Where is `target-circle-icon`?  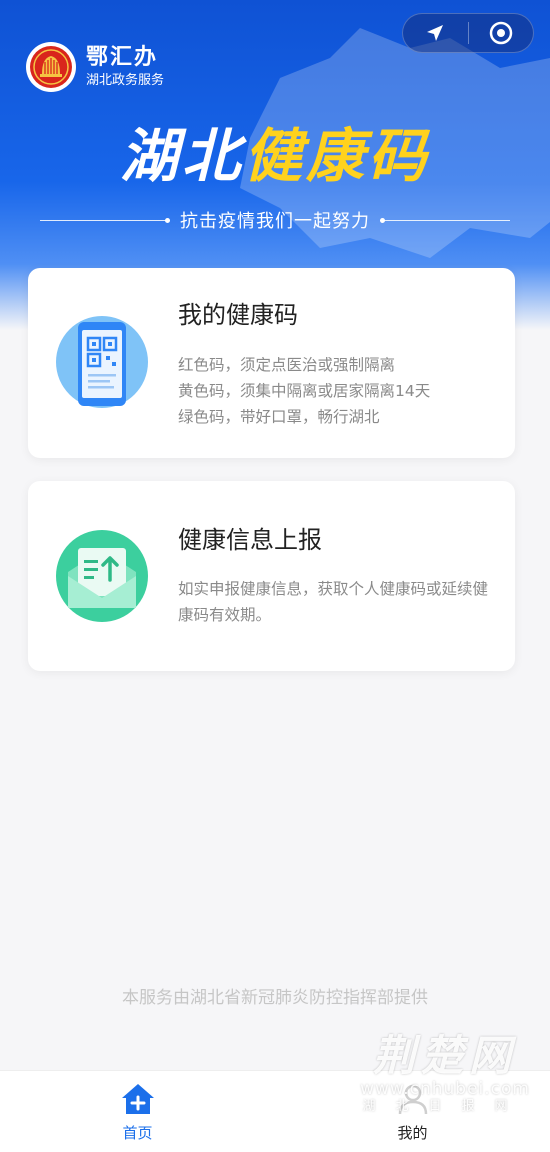 target-circle-icon is located at coordinates (500, 33).